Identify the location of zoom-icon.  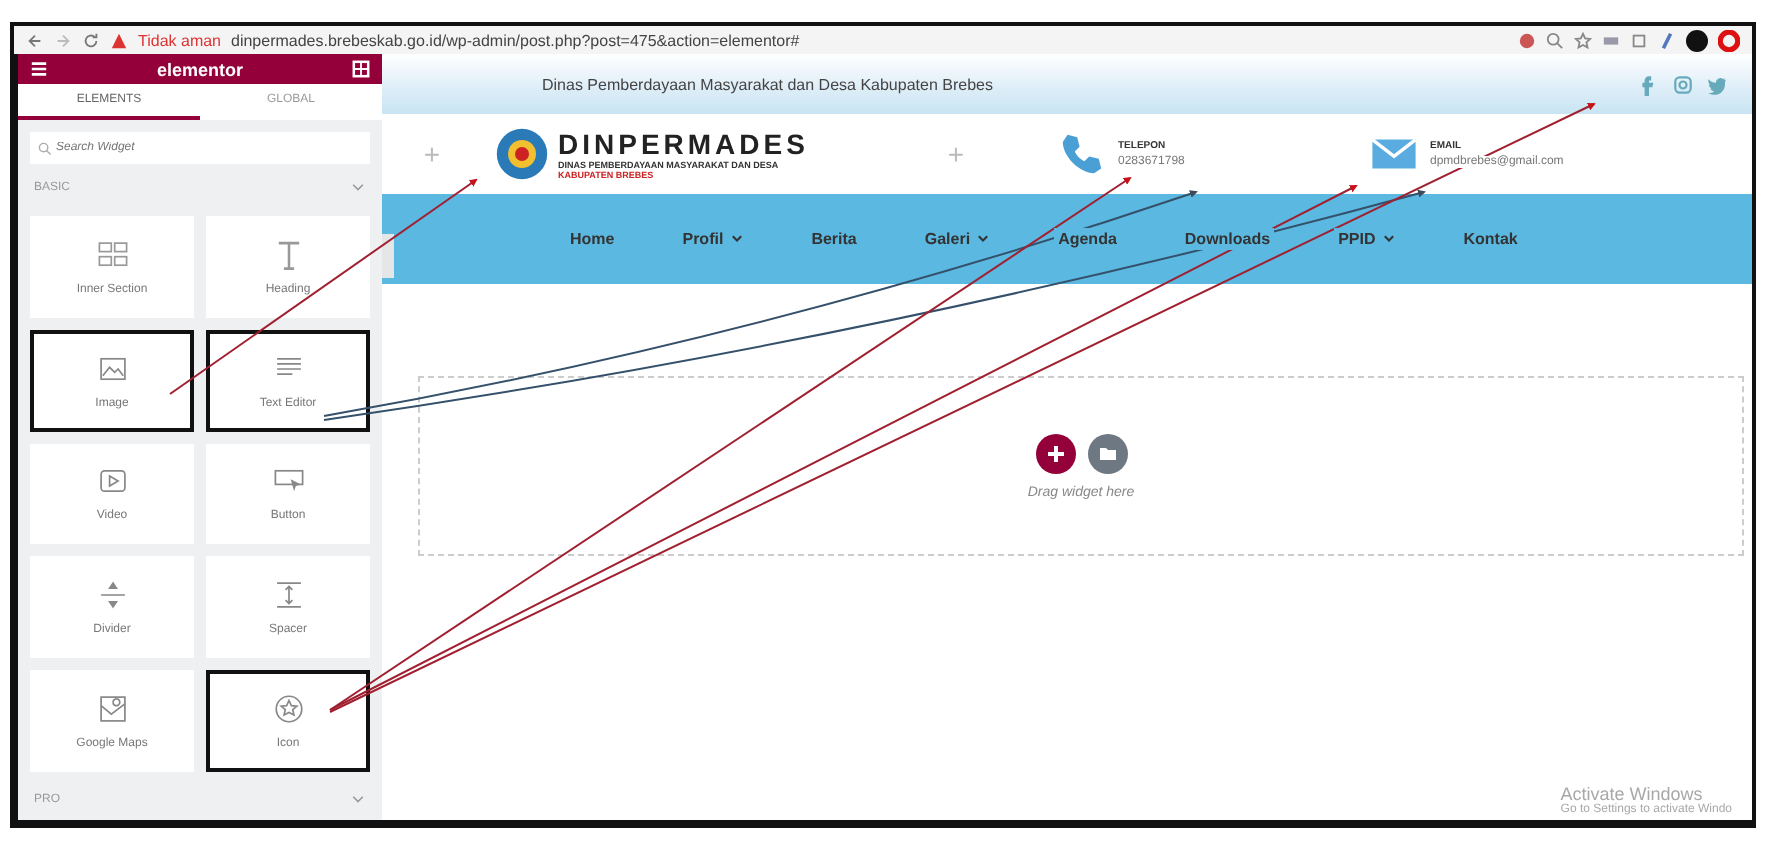
(1555, 40).